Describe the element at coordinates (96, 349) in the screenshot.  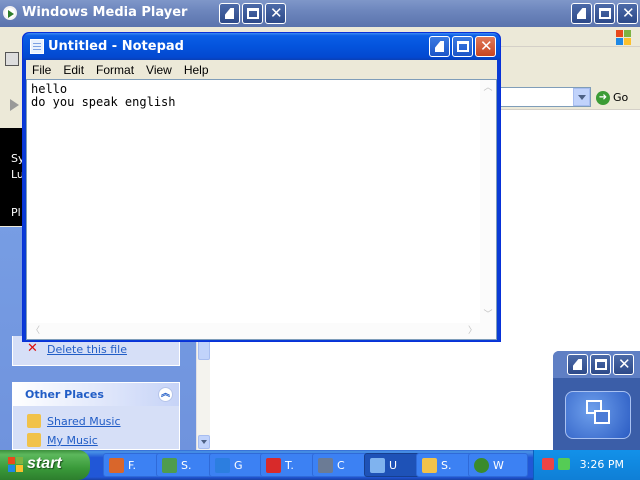
I see `delete-file-link: ✕ Delete this file` at that location.